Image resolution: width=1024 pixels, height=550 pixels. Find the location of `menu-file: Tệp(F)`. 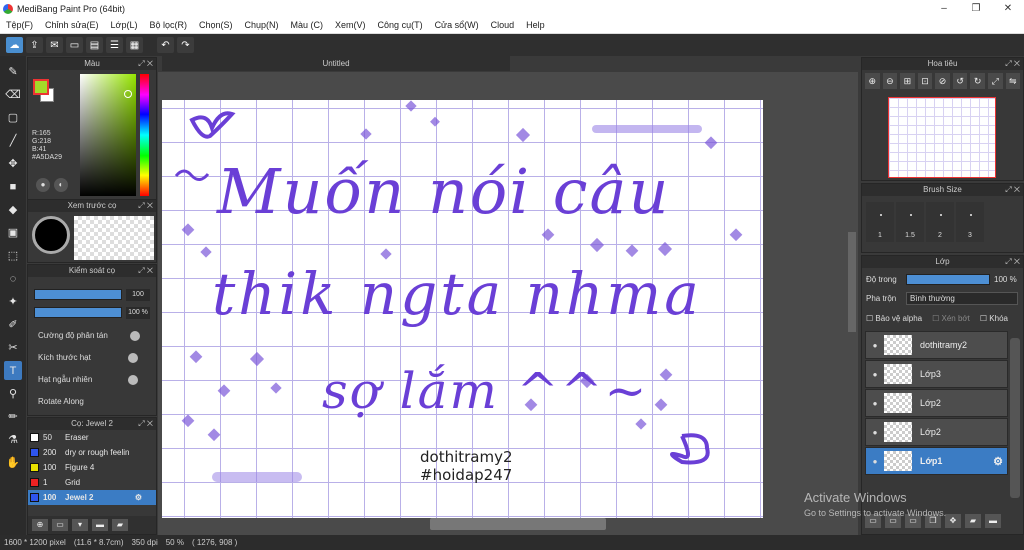

menu-file: Tệp(F) is located at coordinates (19, 25).